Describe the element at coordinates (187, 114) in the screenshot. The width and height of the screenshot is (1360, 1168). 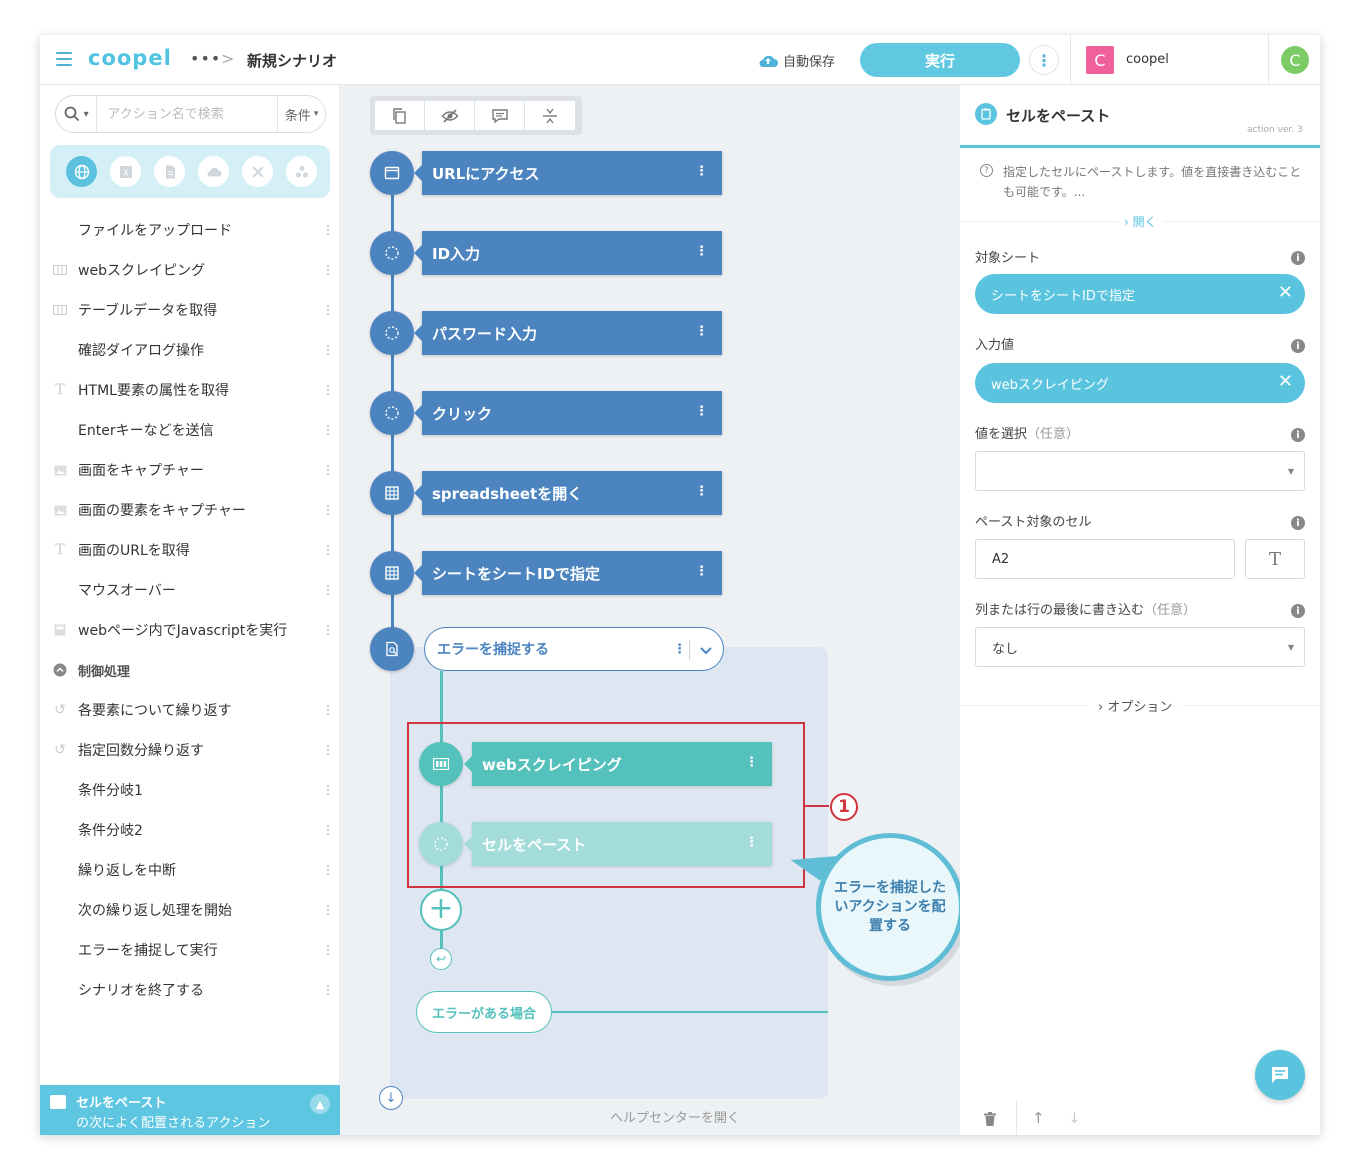
I see `search-input` at that location.